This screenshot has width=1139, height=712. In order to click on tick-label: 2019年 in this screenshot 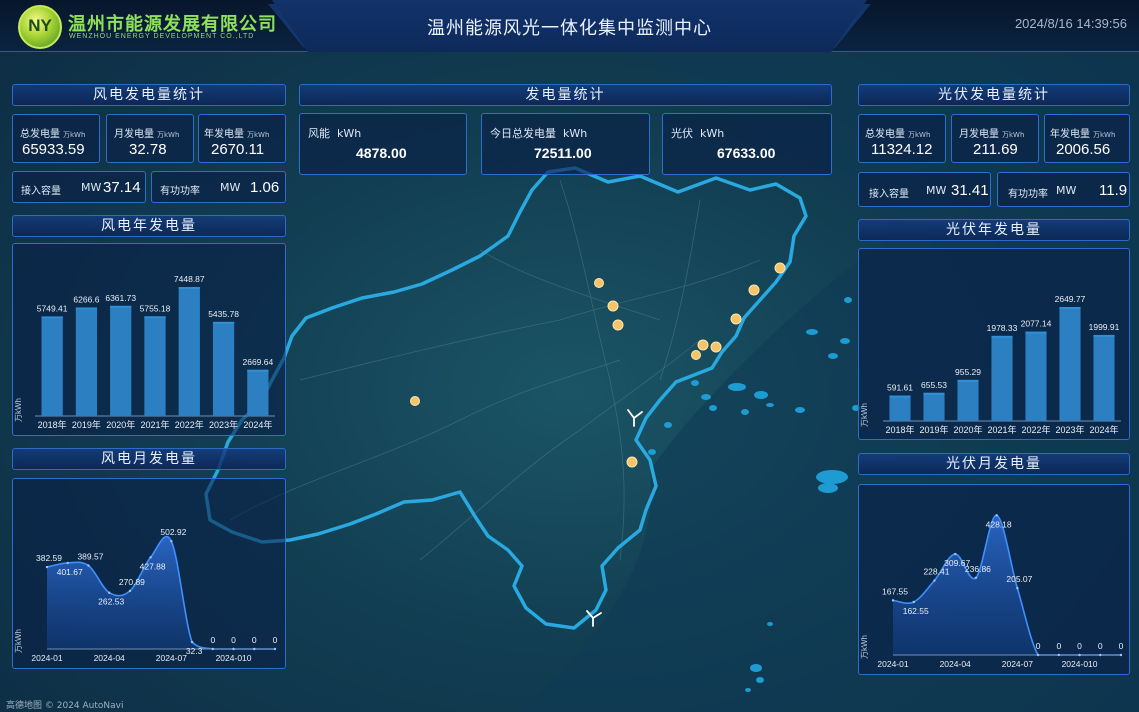, I will do `click(86, 424)`.